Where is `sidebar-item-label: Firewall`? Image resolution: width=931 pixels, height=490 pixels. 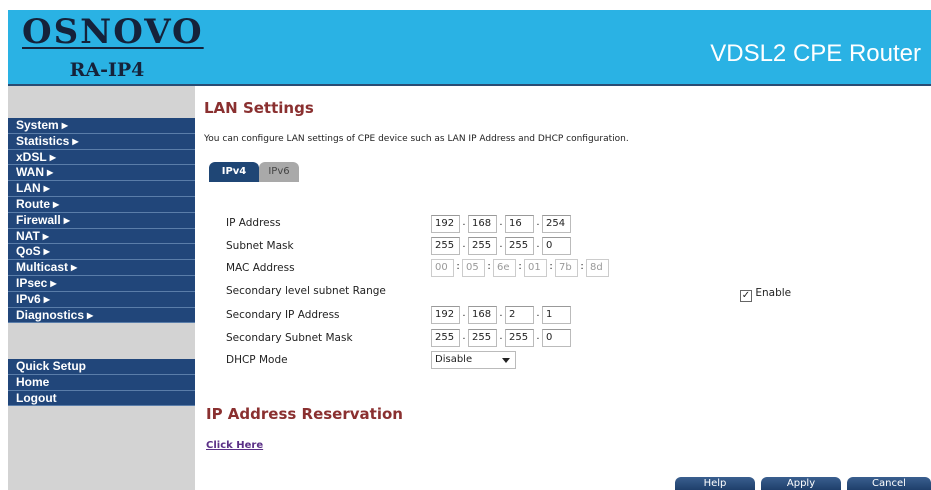 sidebar-item-label: Firewall is located at coordinates (38, 219).